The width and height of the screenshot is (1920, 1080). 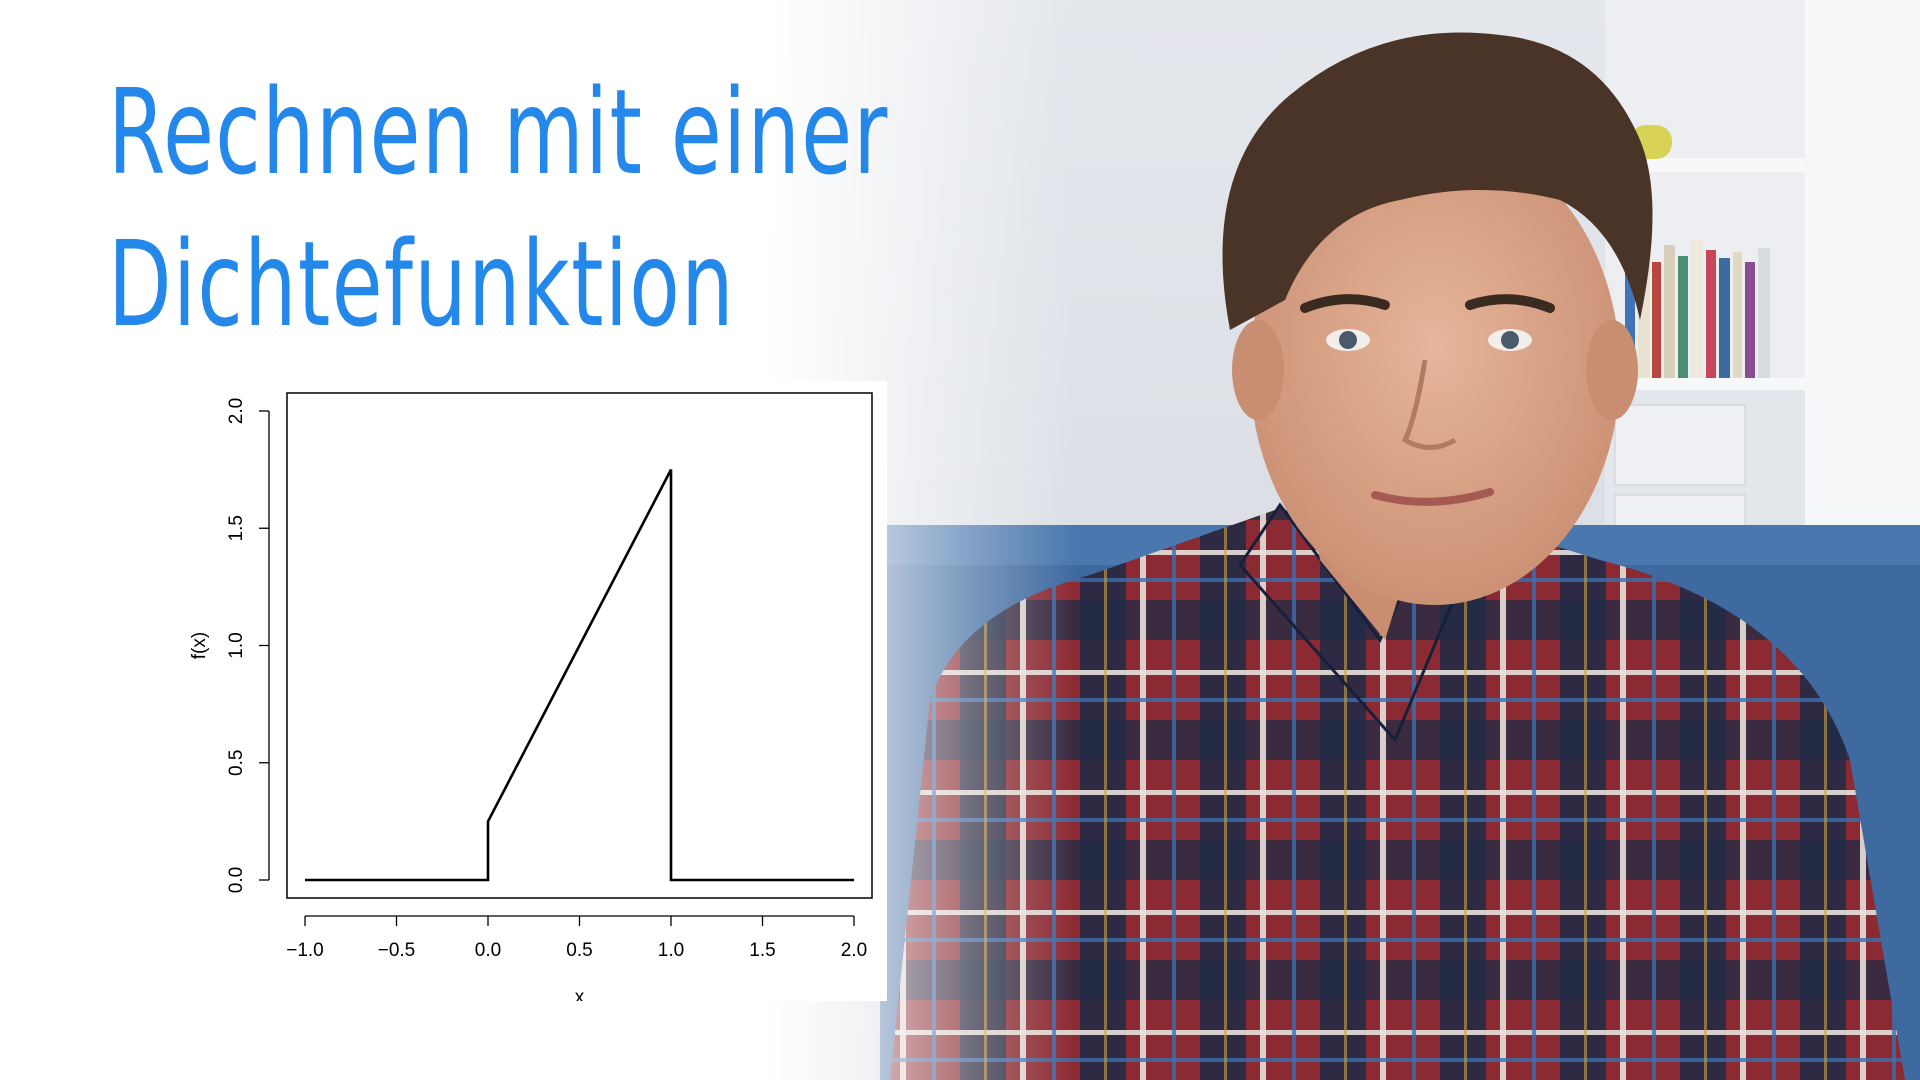 What do you see at coordinates (305, 950) in the screenshot?
I see `x-tick-label: −1.0` at bounding box center [305, 950].